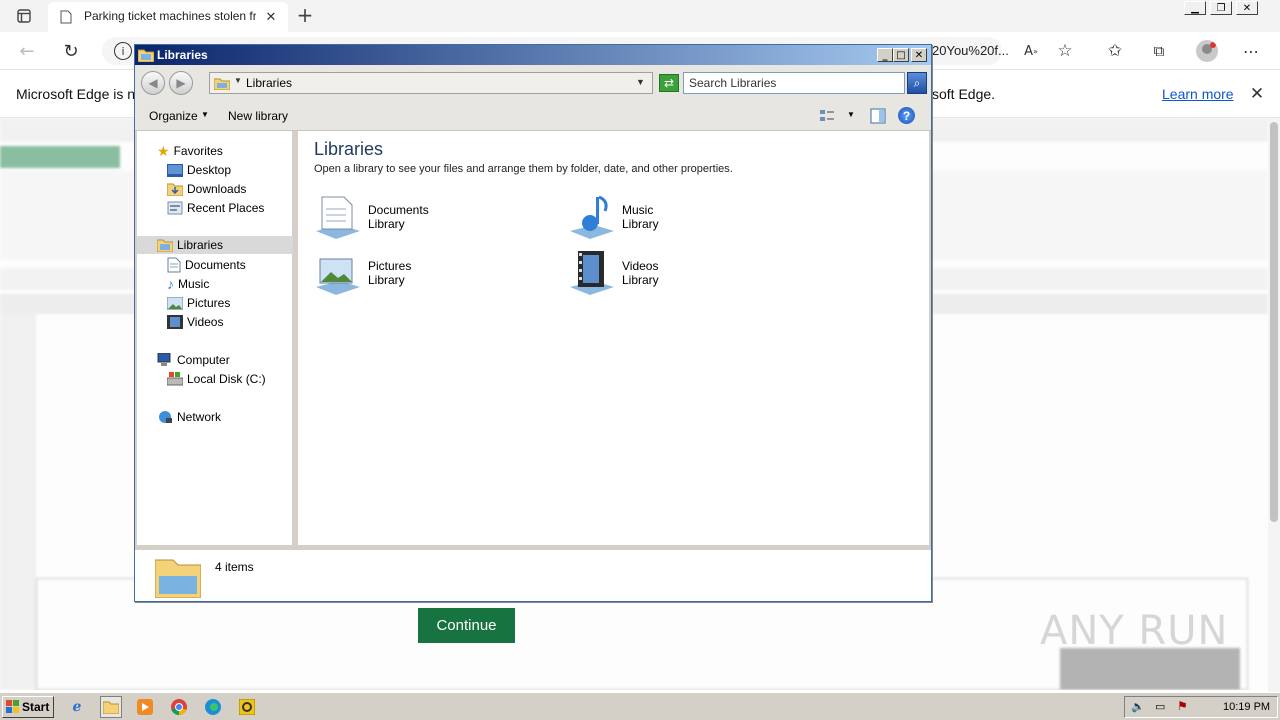  I want to click on explorer-close-icon: ✕, so click(919, 55).